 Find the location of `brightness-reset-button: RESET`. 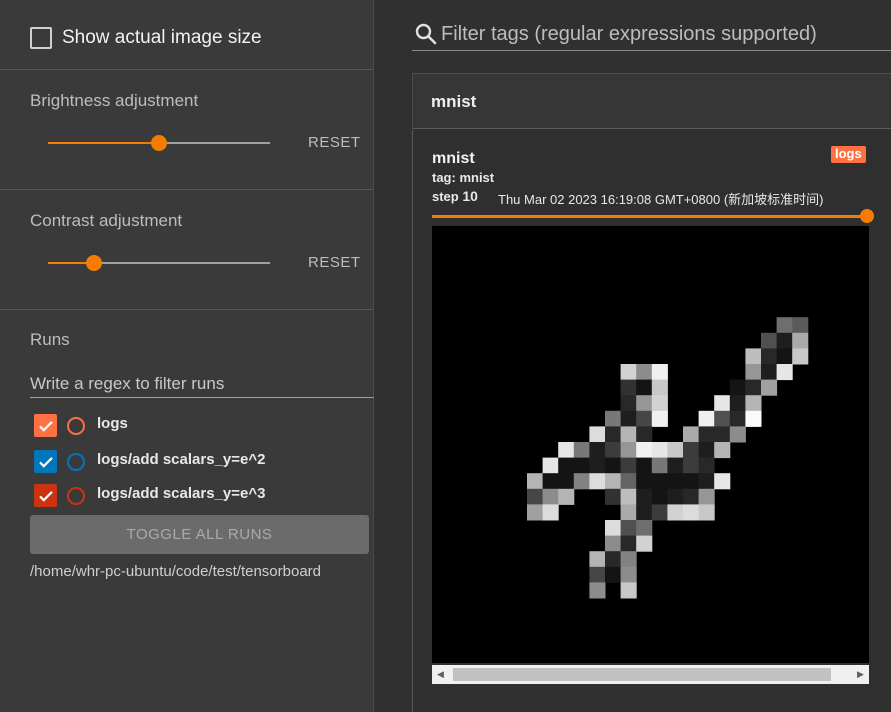

brightness-reset-button: RESET is located at coordinates (334, 142).